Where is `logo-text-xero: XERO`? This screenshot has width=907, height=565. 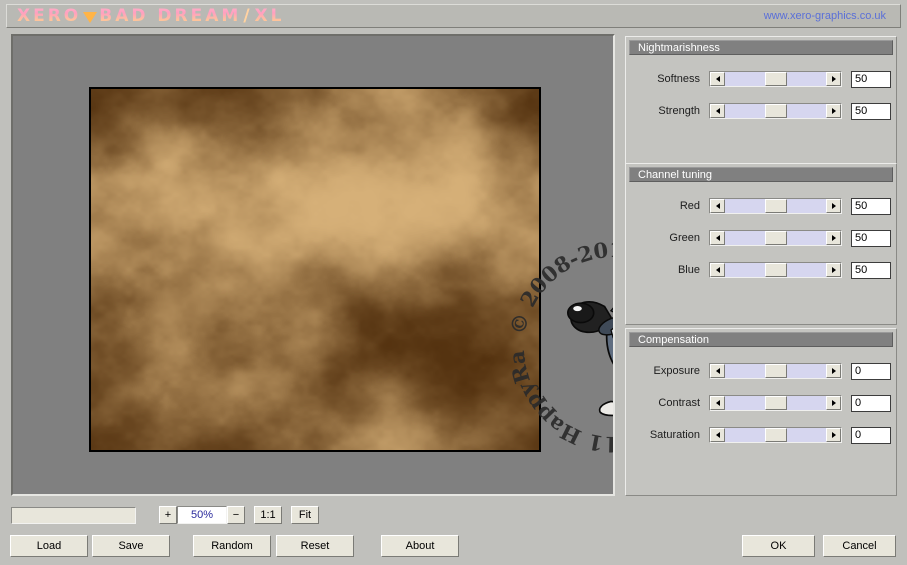 logo-text-xero: XERO is located at coordinates (49, 16).